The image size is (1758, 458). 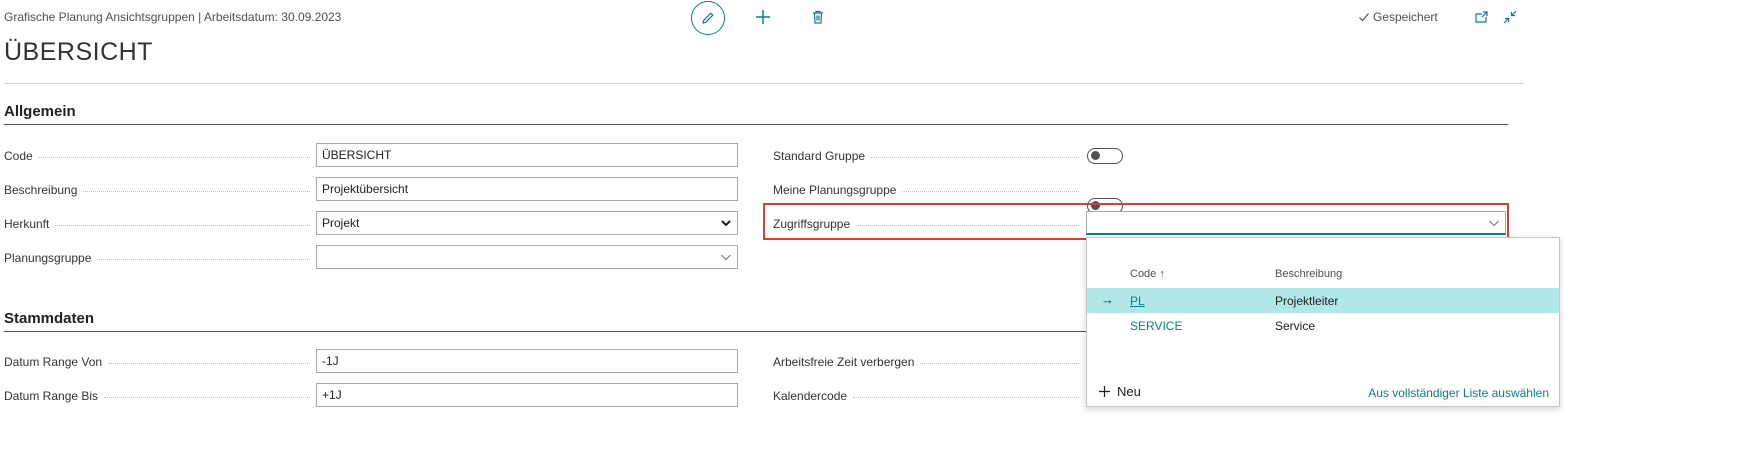 I want to click on section-divider-stammdaten, so click(x=545, y=331).